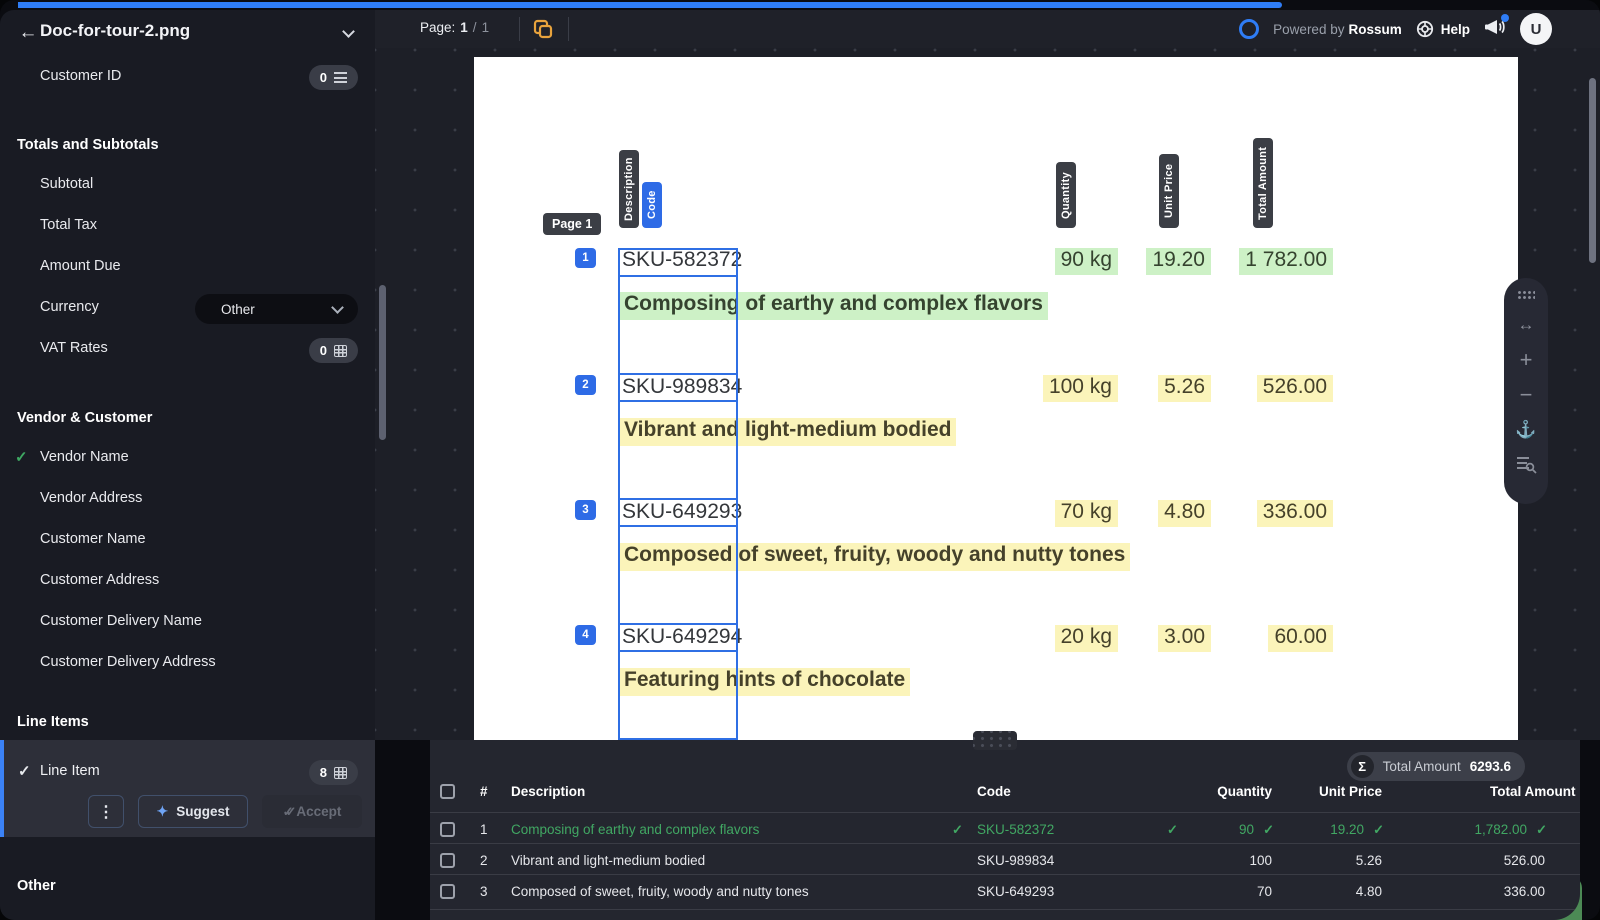  What do you see at coordinates (608, 860) in the screenshot?
I see `row-description: Vibrant and light-medium bodied` at bounding box center [608, 860].